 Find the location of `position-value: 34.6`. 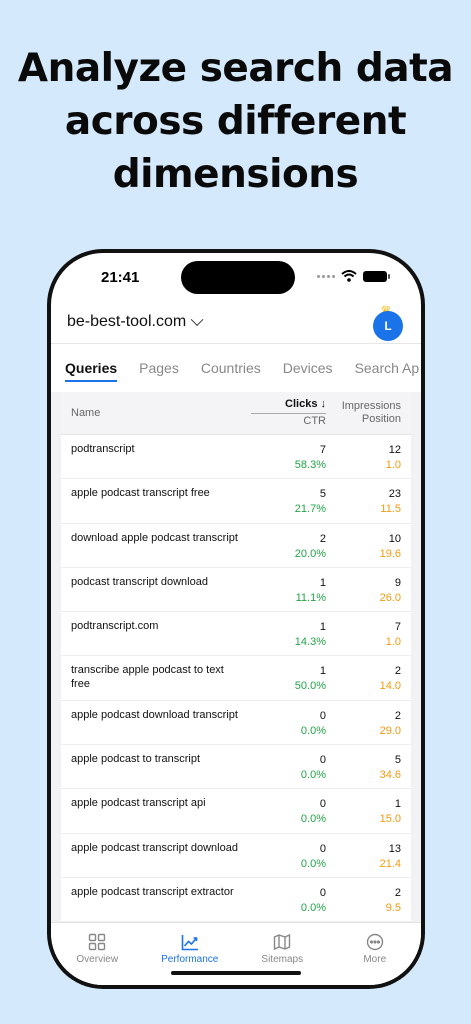

position-value: 34.6 is located at coordinates (390, 775).